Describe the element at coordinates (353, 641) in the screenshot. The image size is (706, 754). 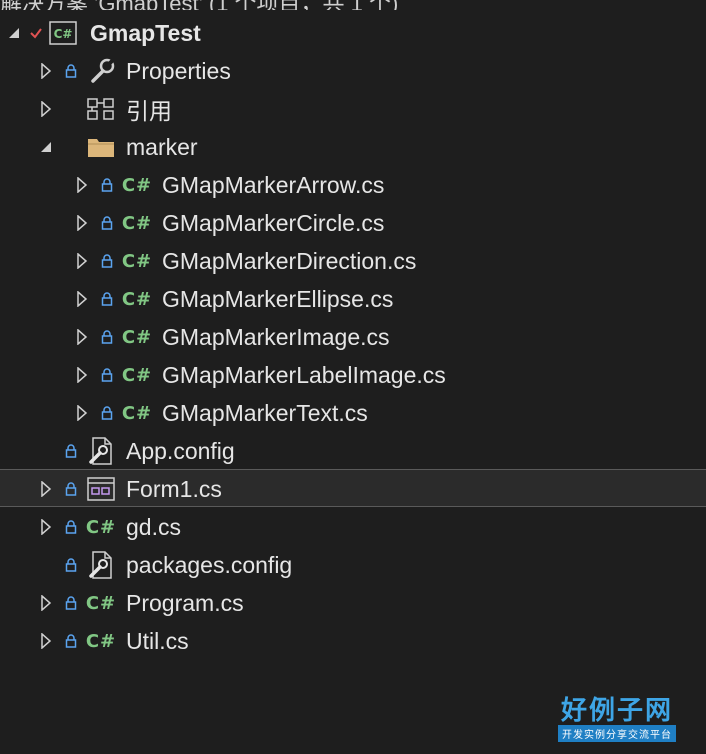
I see `tree-item-file: C# Util.cs` at that location.